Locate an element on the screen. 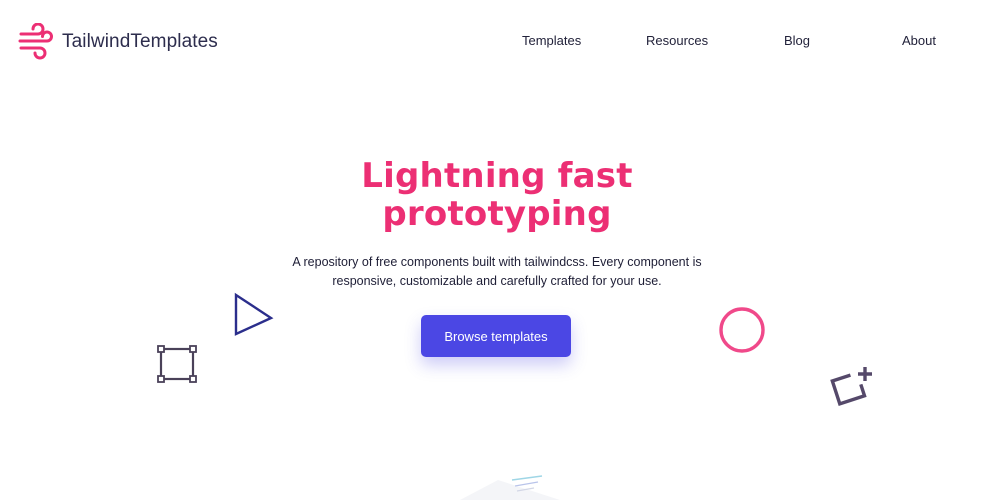  hero-title-line-2: prototyping is located at coordinates (497, 214).